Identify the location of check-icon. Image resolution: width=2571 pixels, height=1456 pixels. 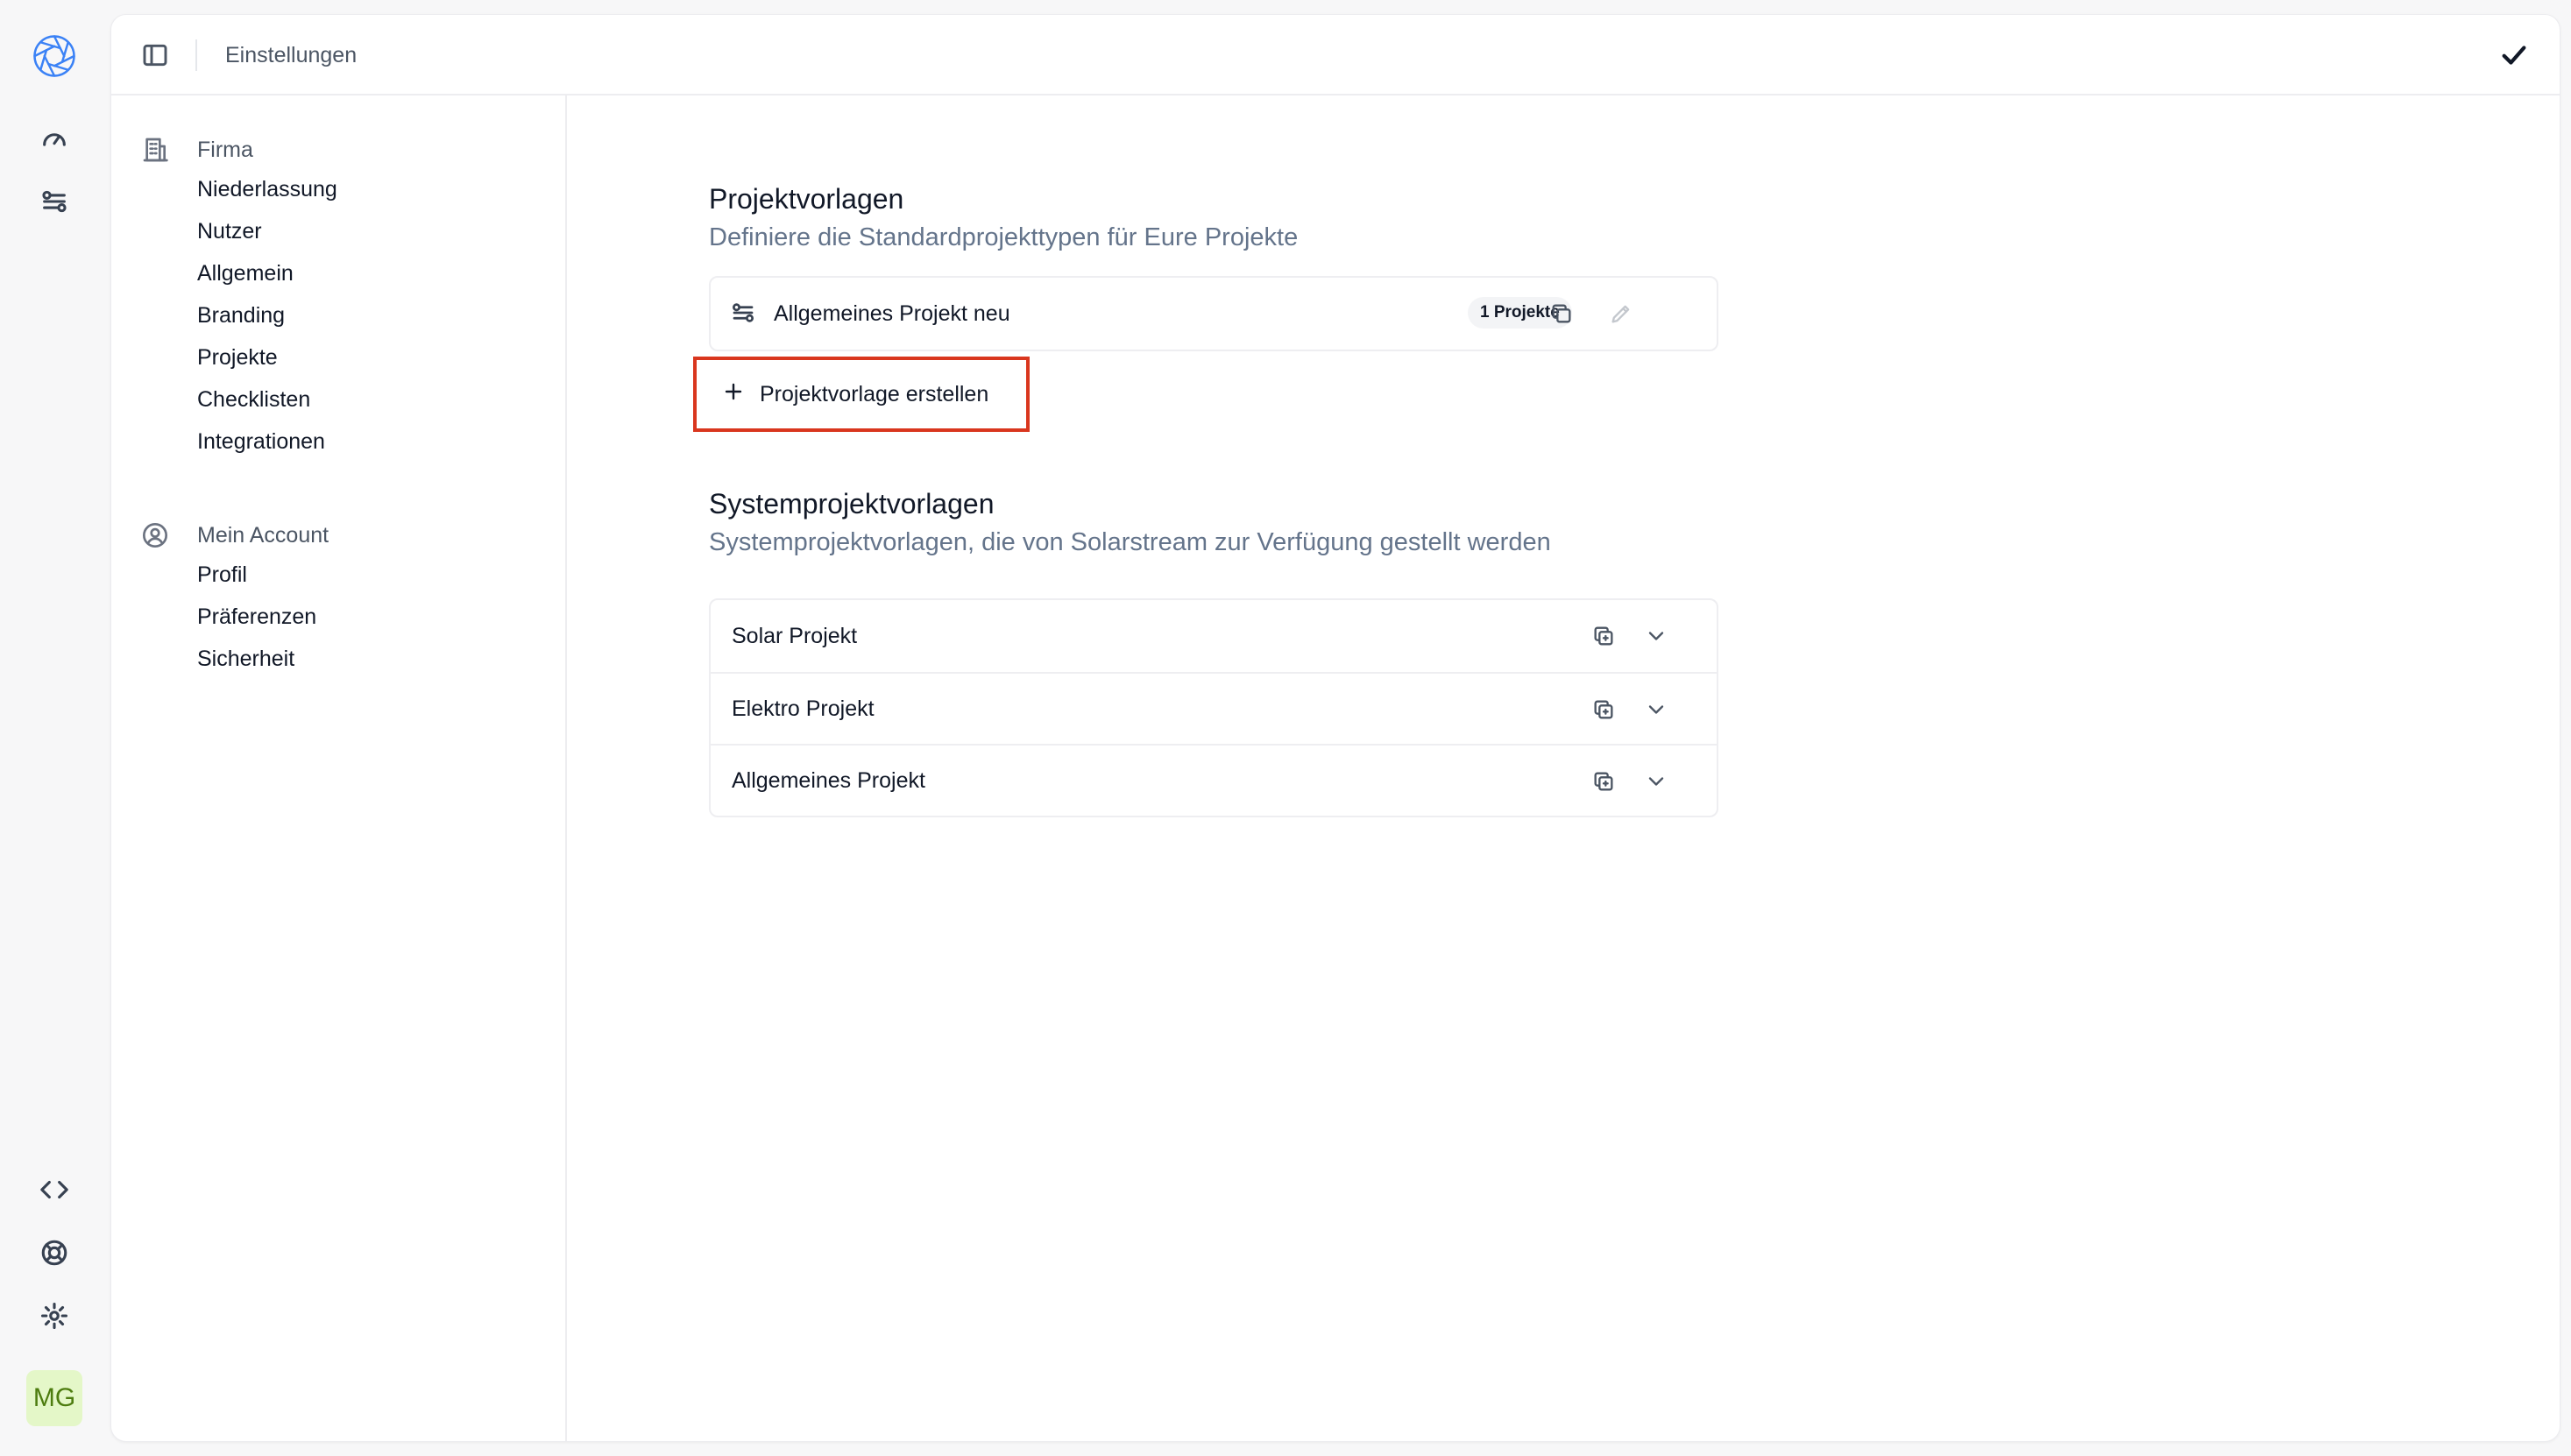
(2514, 55).